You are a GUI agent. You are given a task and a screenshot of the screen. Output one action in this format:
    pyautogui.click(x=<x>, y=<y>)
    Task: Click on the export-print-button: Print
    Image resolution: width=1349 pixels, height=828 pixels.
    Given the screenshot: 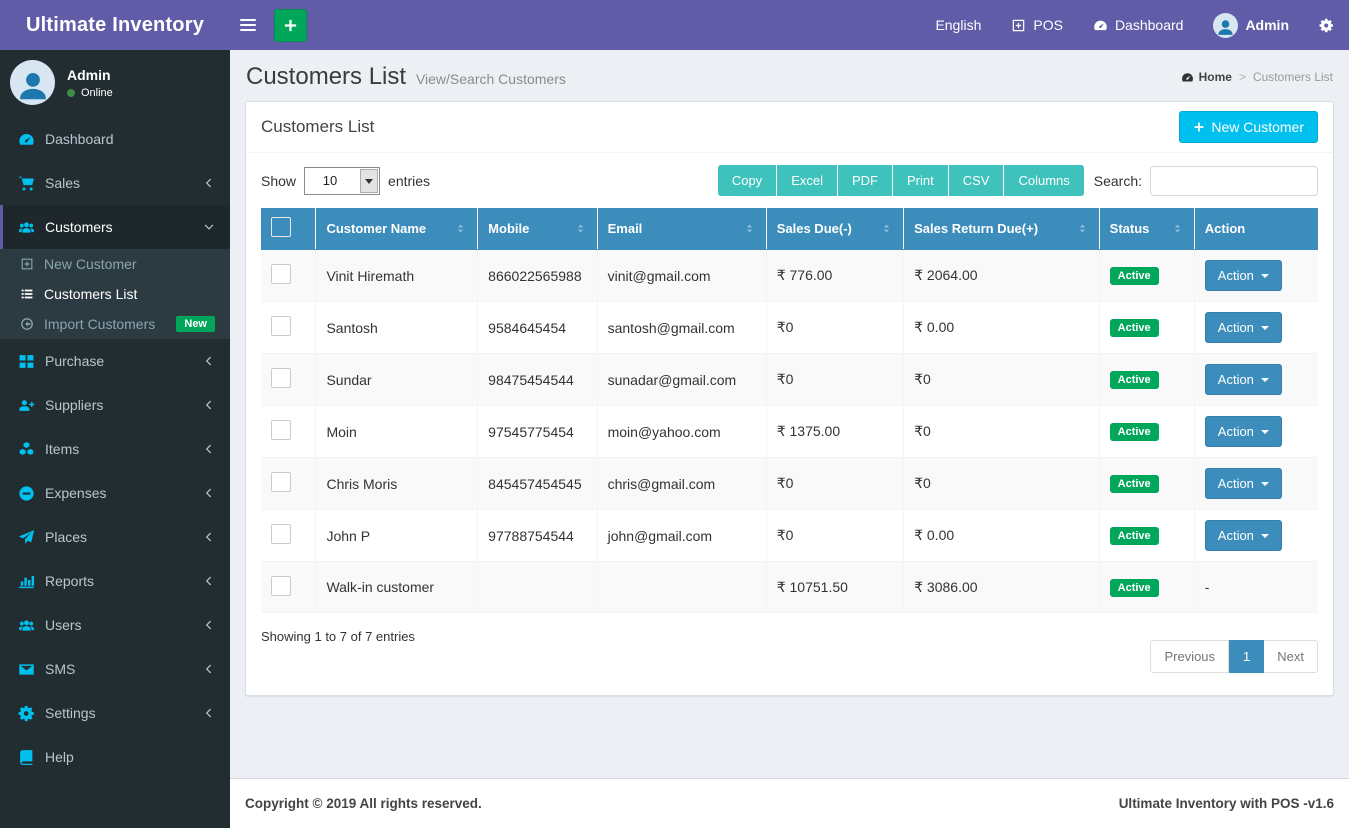 What is the action you would take?
    pyautogui.click(x=920, y=180)
    